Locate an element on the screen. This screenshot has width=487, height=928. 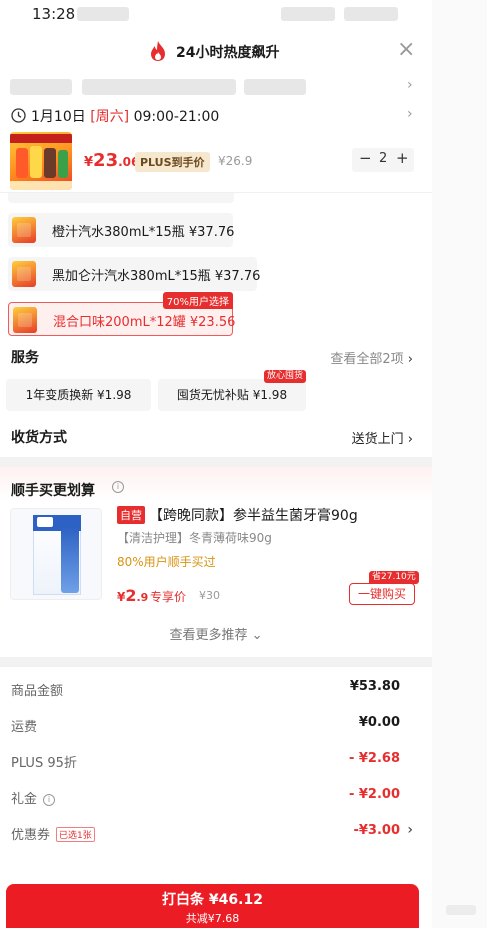
view-all-services-link: 查看全部2项 › is located at coordinates (371, 357).